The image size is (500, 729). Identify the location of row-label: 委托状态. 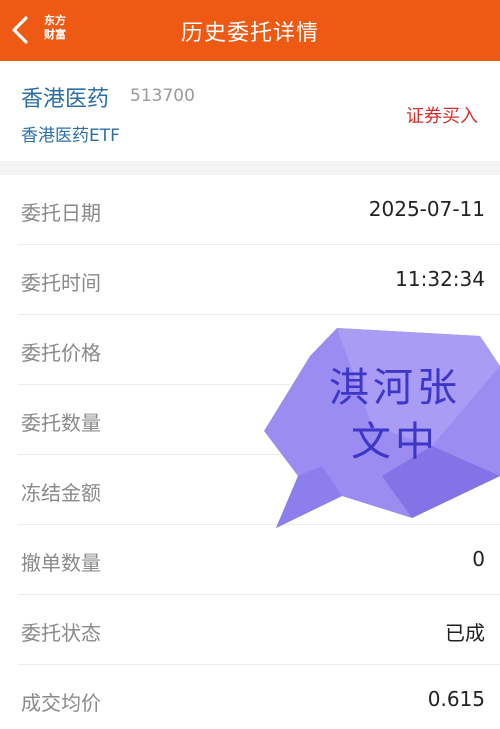
(61, 633).